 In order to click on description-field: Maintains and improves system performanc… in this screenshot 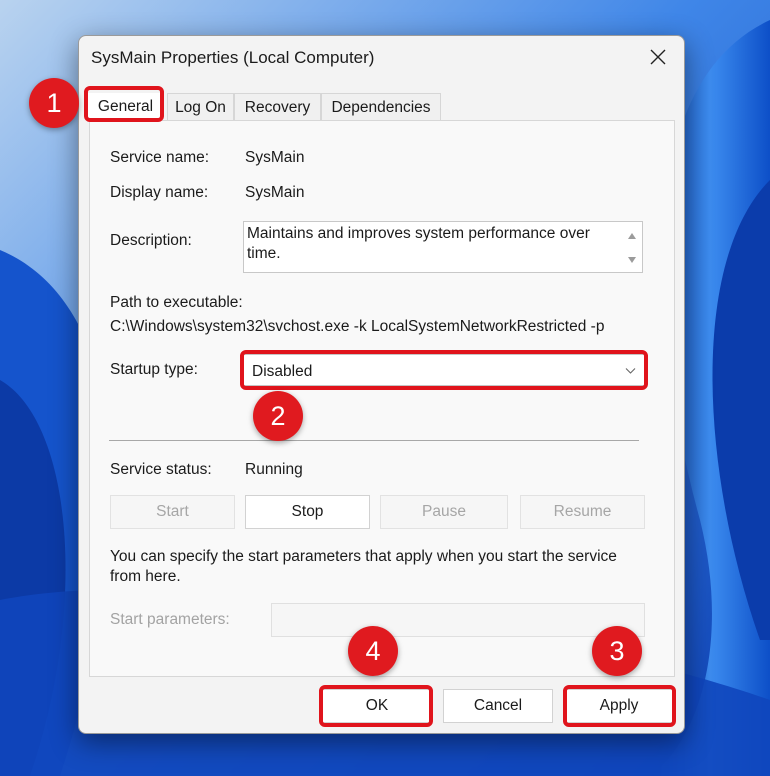, I will do `click(443, 247)`.